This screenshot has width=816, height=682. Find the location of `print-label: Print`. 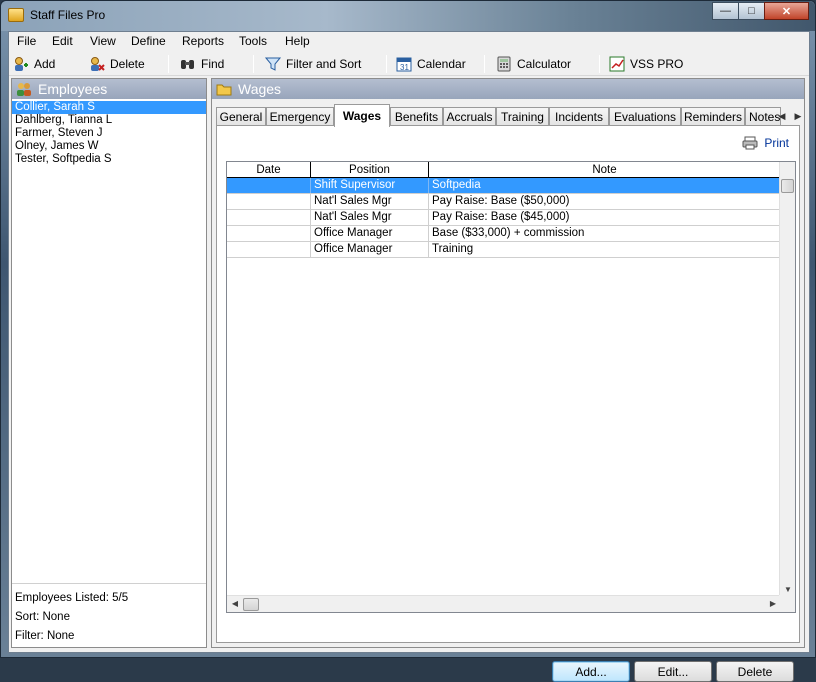

print-label: Print is located at coordinates (776, 143).